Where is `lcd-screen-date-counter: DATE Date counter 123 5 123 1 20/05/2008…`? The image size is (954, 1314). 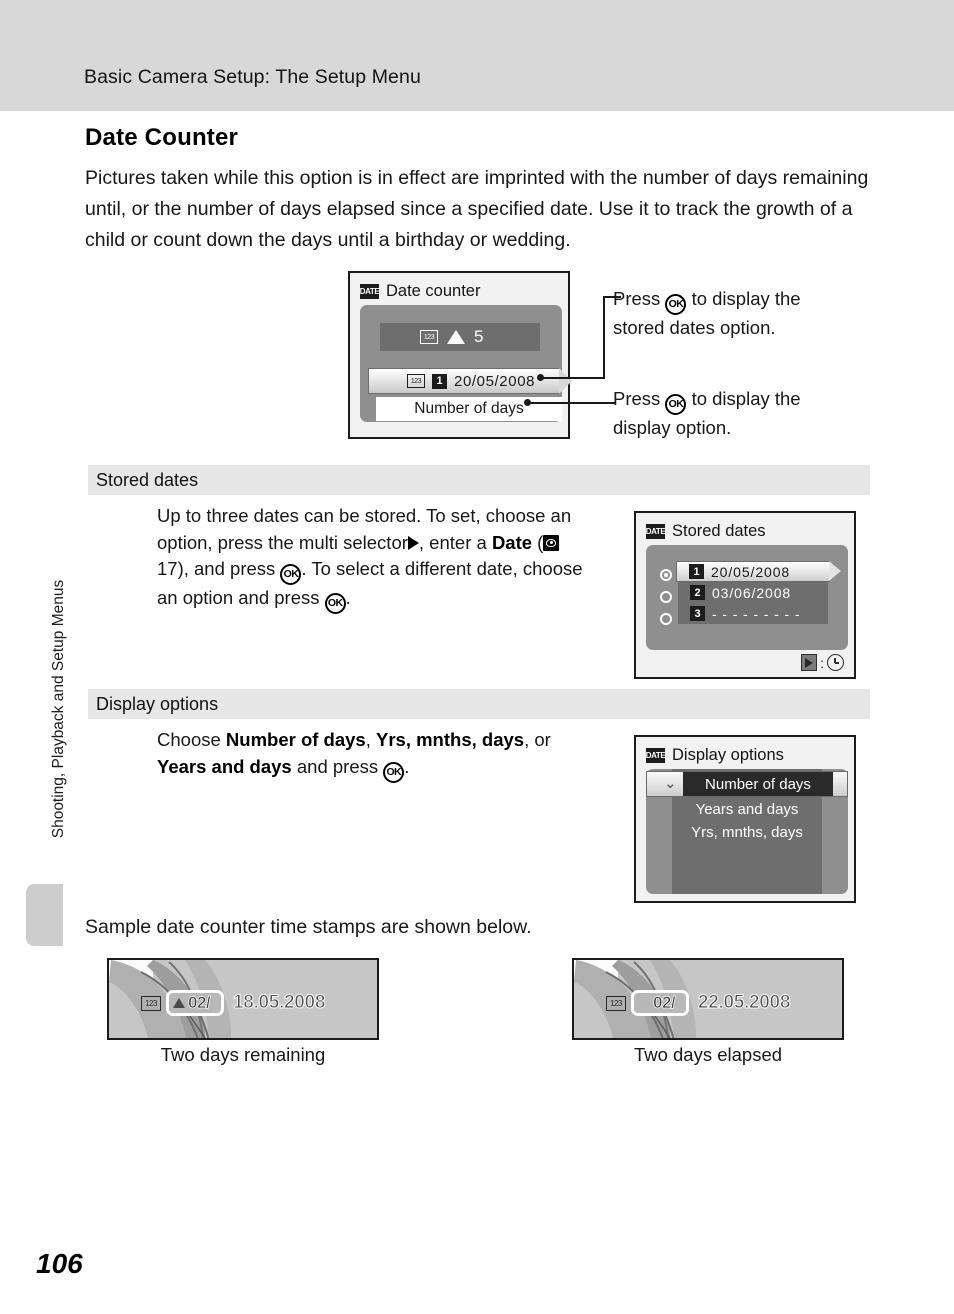
lcd-screen-date-counter: DATE Date counter 123 5 123 1 20/05/2008… is located at coordinates (460, 355).